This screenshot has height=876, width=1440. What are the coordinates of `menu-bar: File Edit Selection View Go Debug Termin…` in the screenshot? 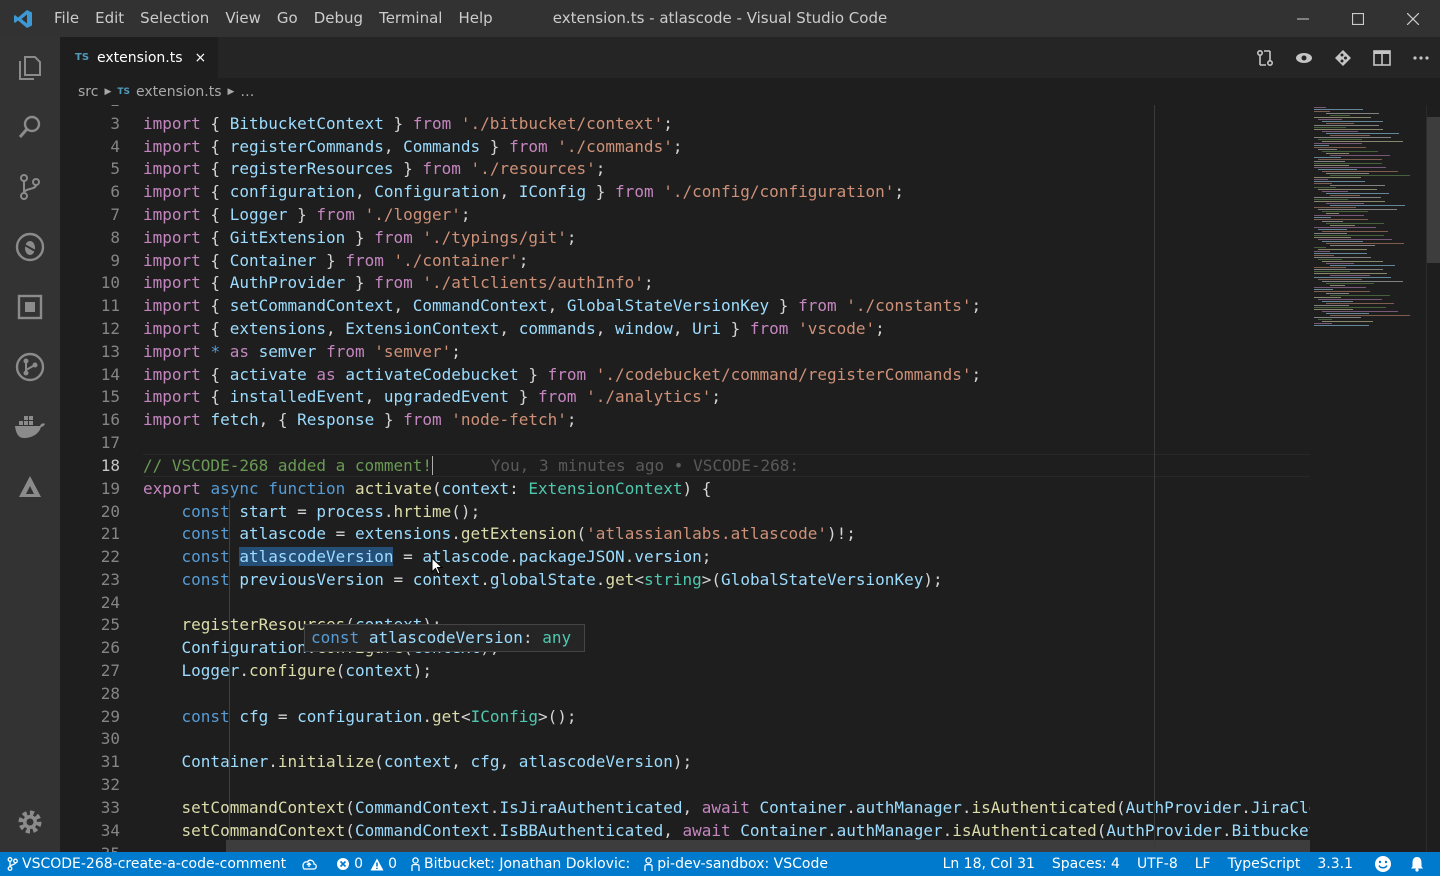 It's located at (273, 18).